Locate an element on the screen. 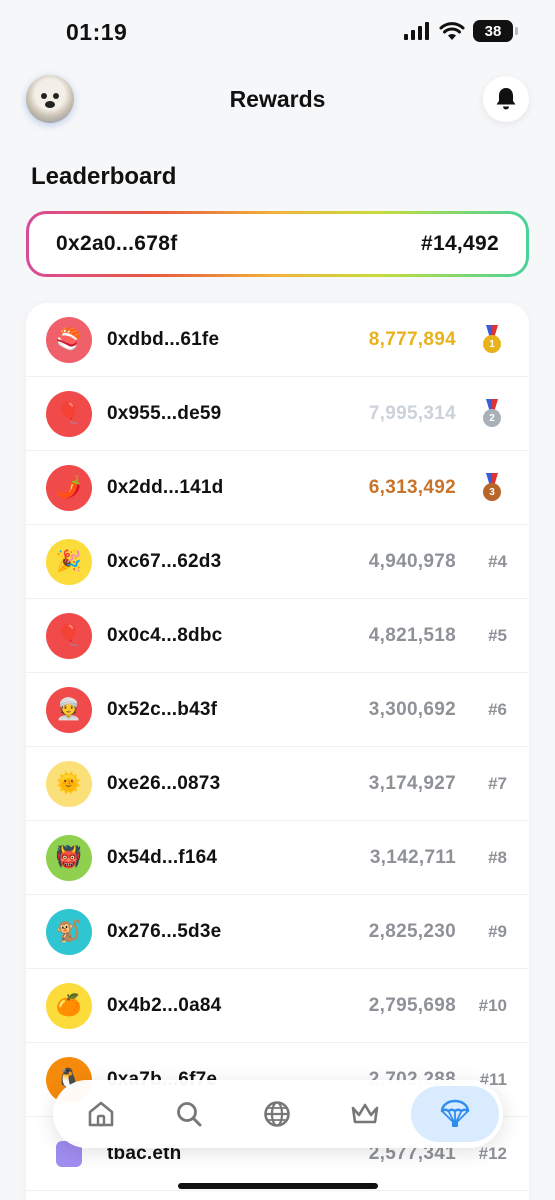  nav-home is located at coordinates (101, 1114).